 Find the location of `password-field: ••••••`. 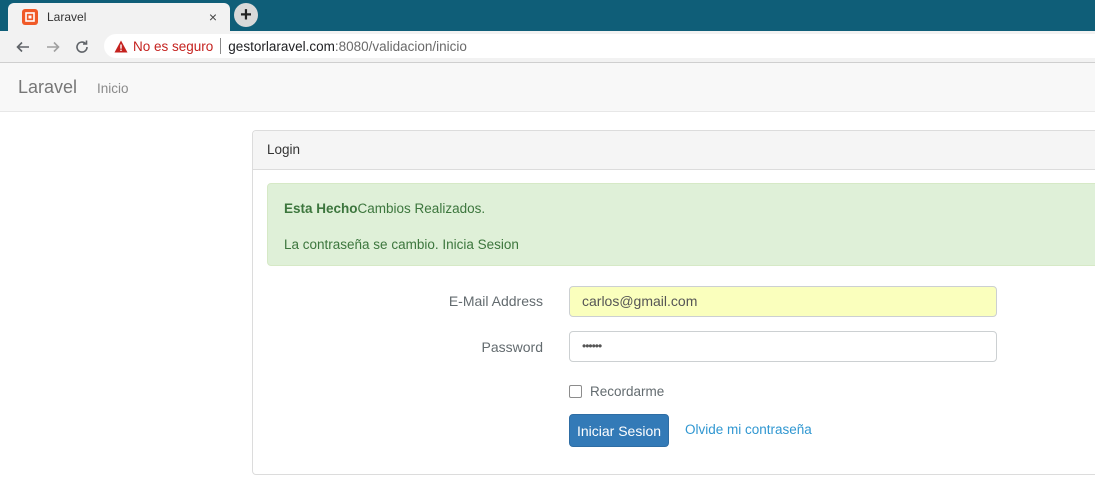

password-field: •••••• is located at coordinates (783, 346).